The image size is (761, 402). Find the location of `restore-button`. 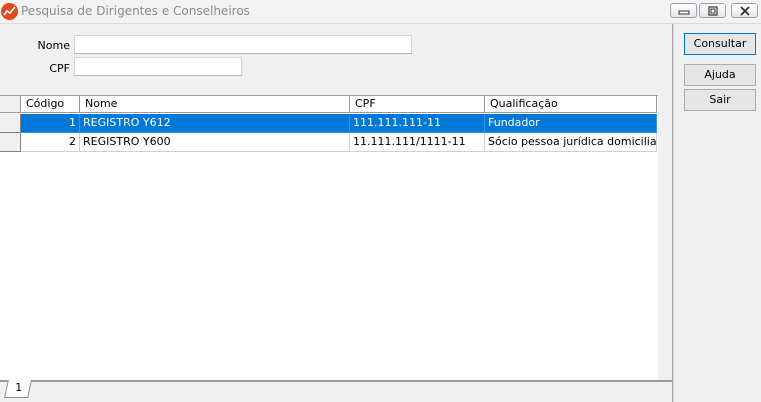

restore-button is located at coordinates (712, 10).